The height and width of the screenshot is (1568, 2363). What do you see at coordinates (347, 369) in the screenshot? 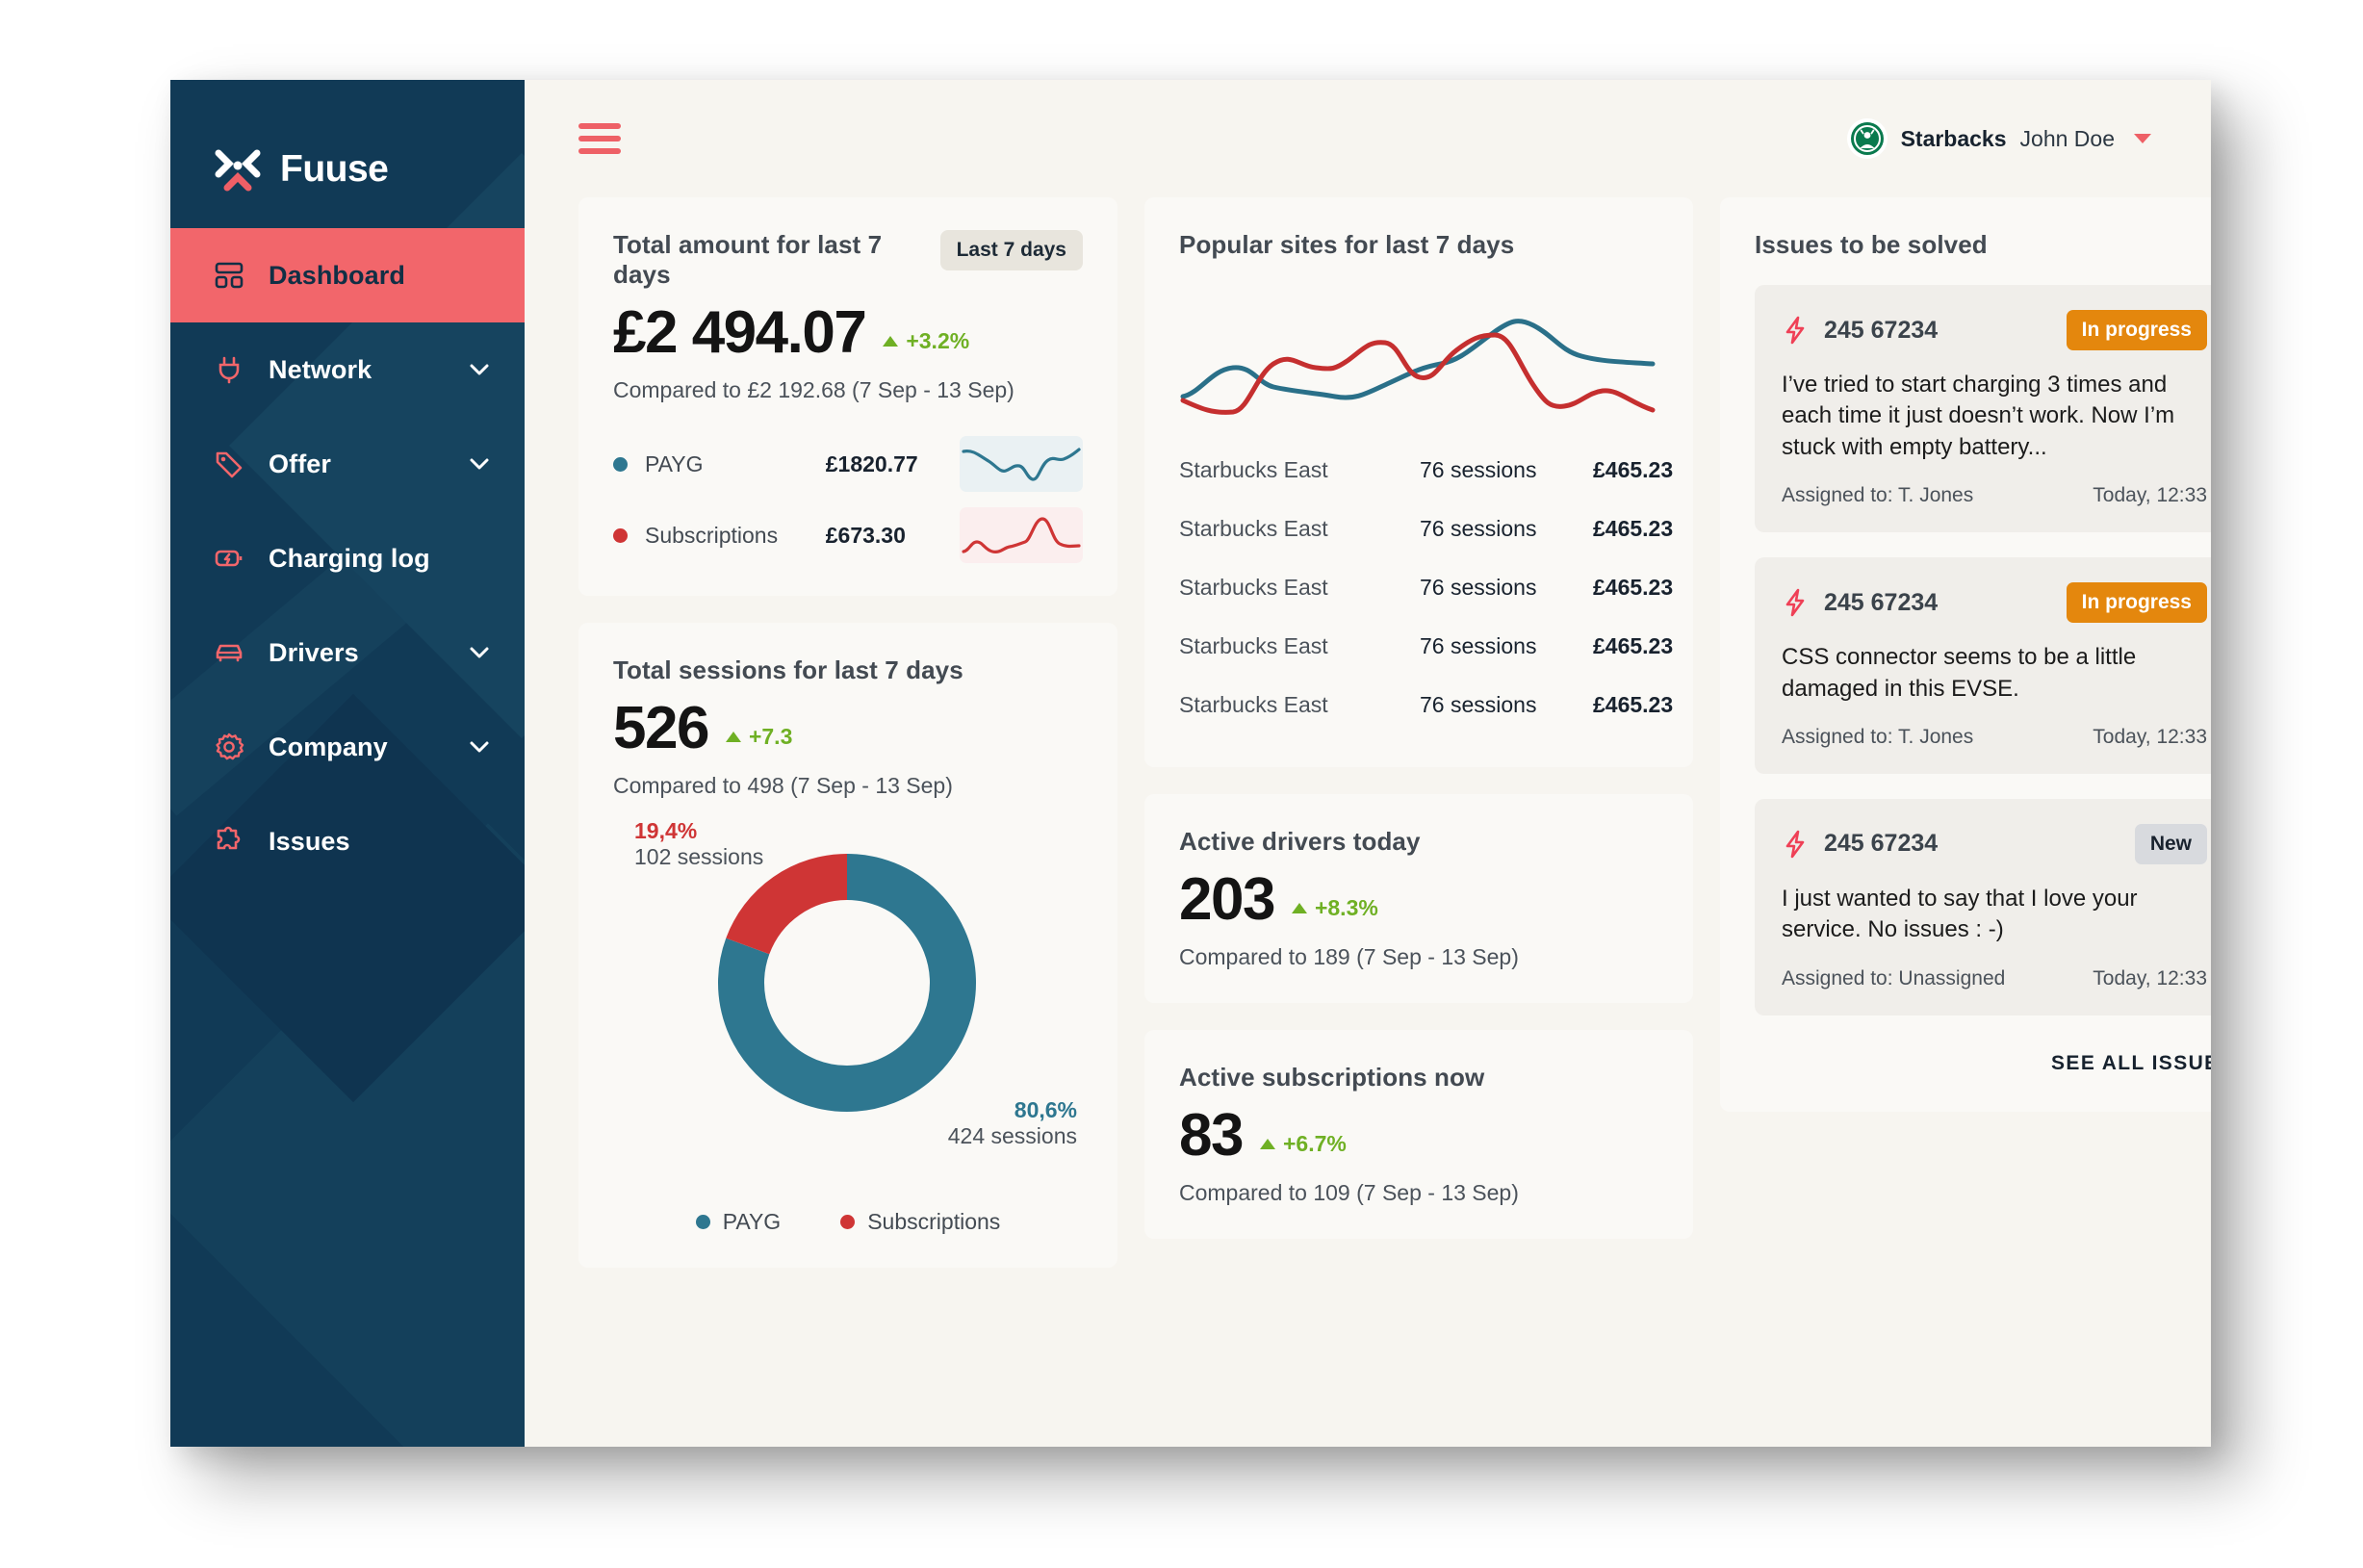
I see `sidebar-item-network: Network` at bounding box center [347, 369].